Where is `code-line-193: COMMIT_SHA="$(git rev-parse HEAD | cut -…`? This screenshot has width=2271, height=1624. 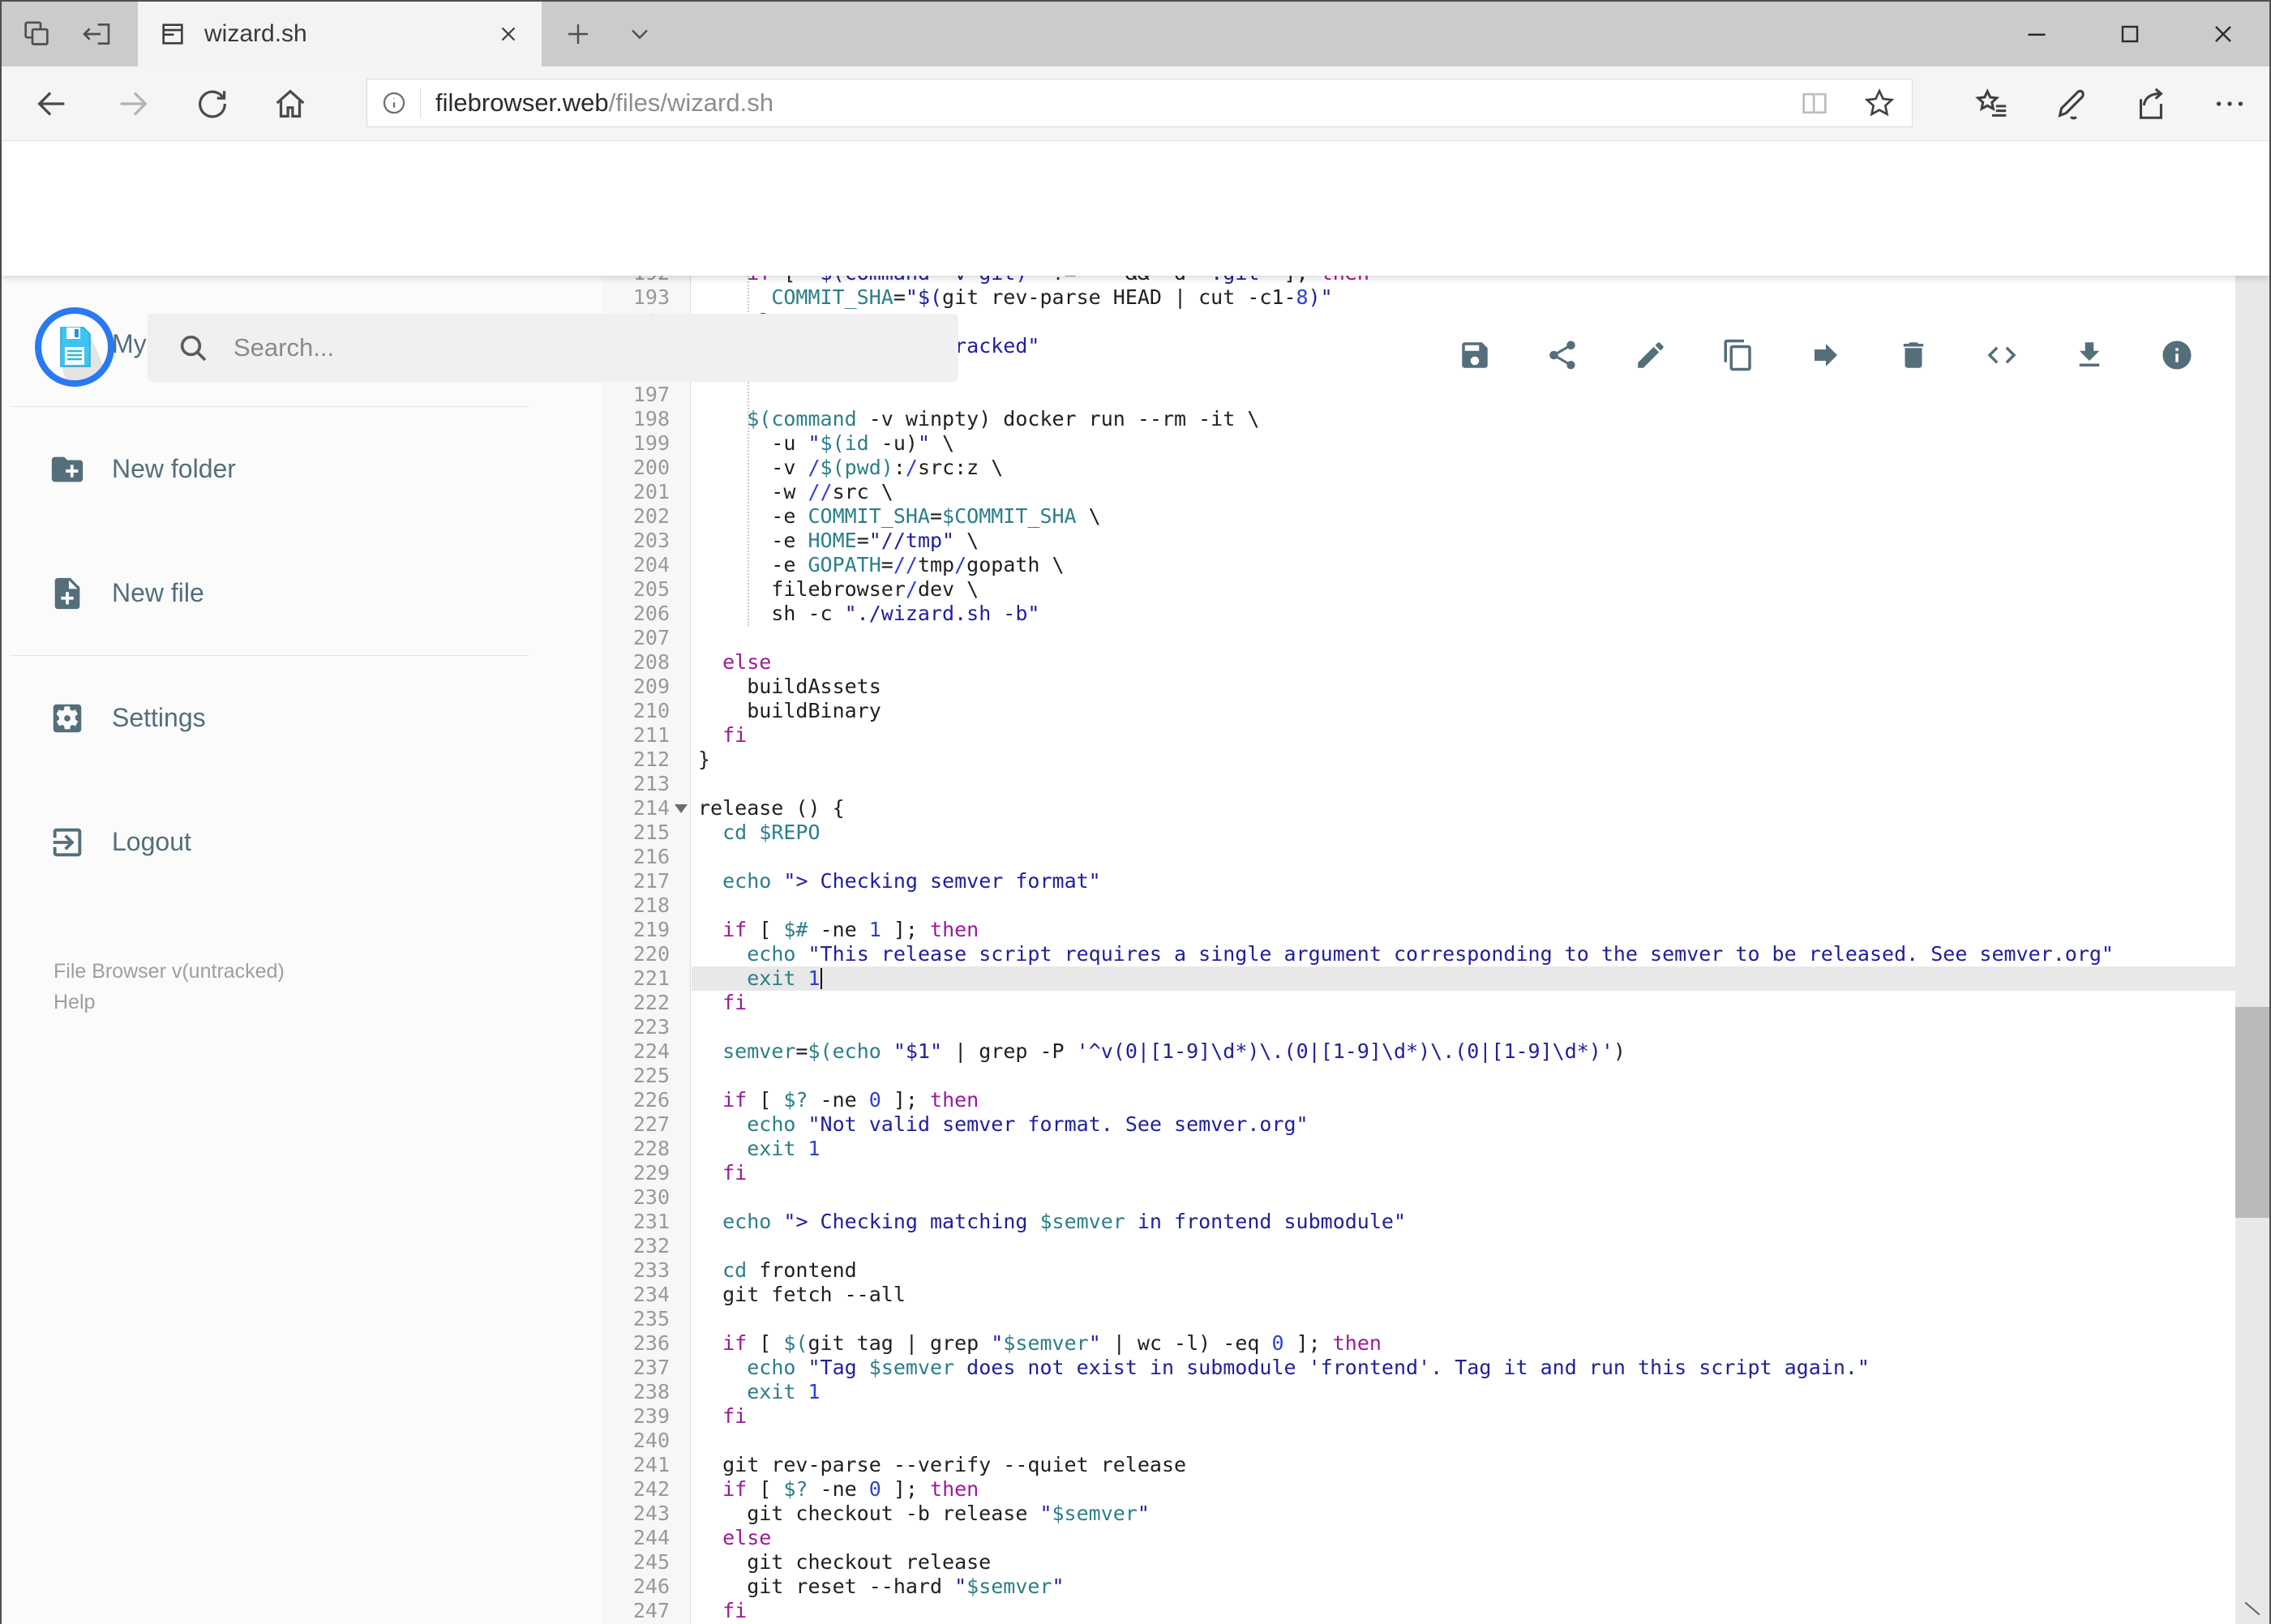
code-line-193: COMMIT_SHA="$(git rev-parse HEAD | cut -… is located at coordinates (1465, 298).